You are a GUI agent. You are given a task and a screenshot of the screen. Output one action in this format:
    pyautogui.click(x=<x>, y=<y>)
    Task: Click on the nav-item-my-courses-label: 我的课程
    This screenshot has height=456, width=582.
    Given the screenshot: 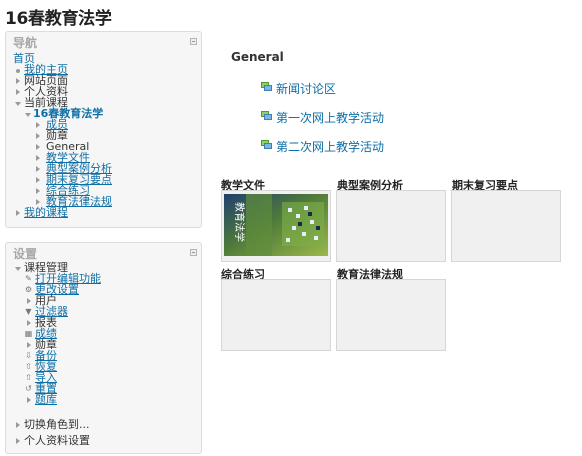 What is the action you would take?
    pyautogui.click(x=46, y=212)
    